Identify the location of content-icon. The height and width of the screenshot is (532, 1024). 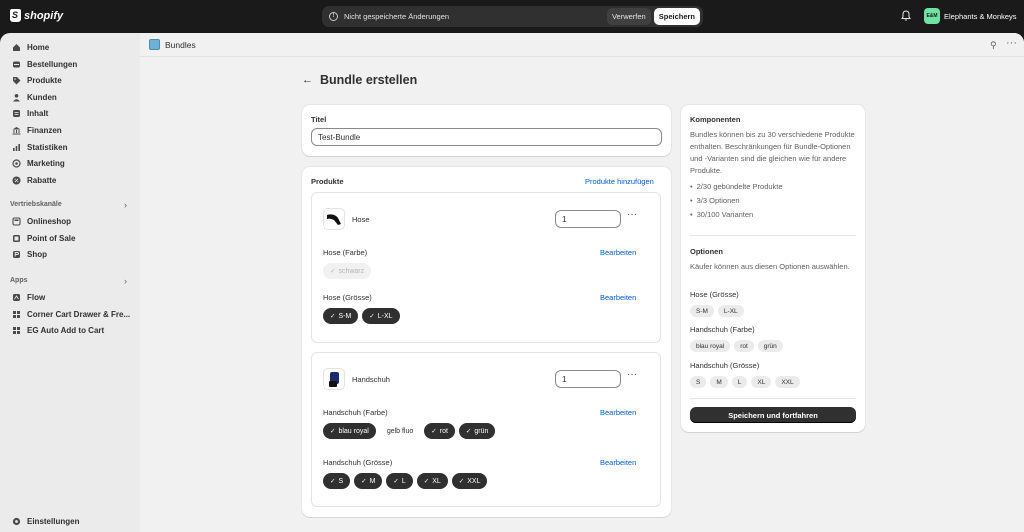
(16, 113).